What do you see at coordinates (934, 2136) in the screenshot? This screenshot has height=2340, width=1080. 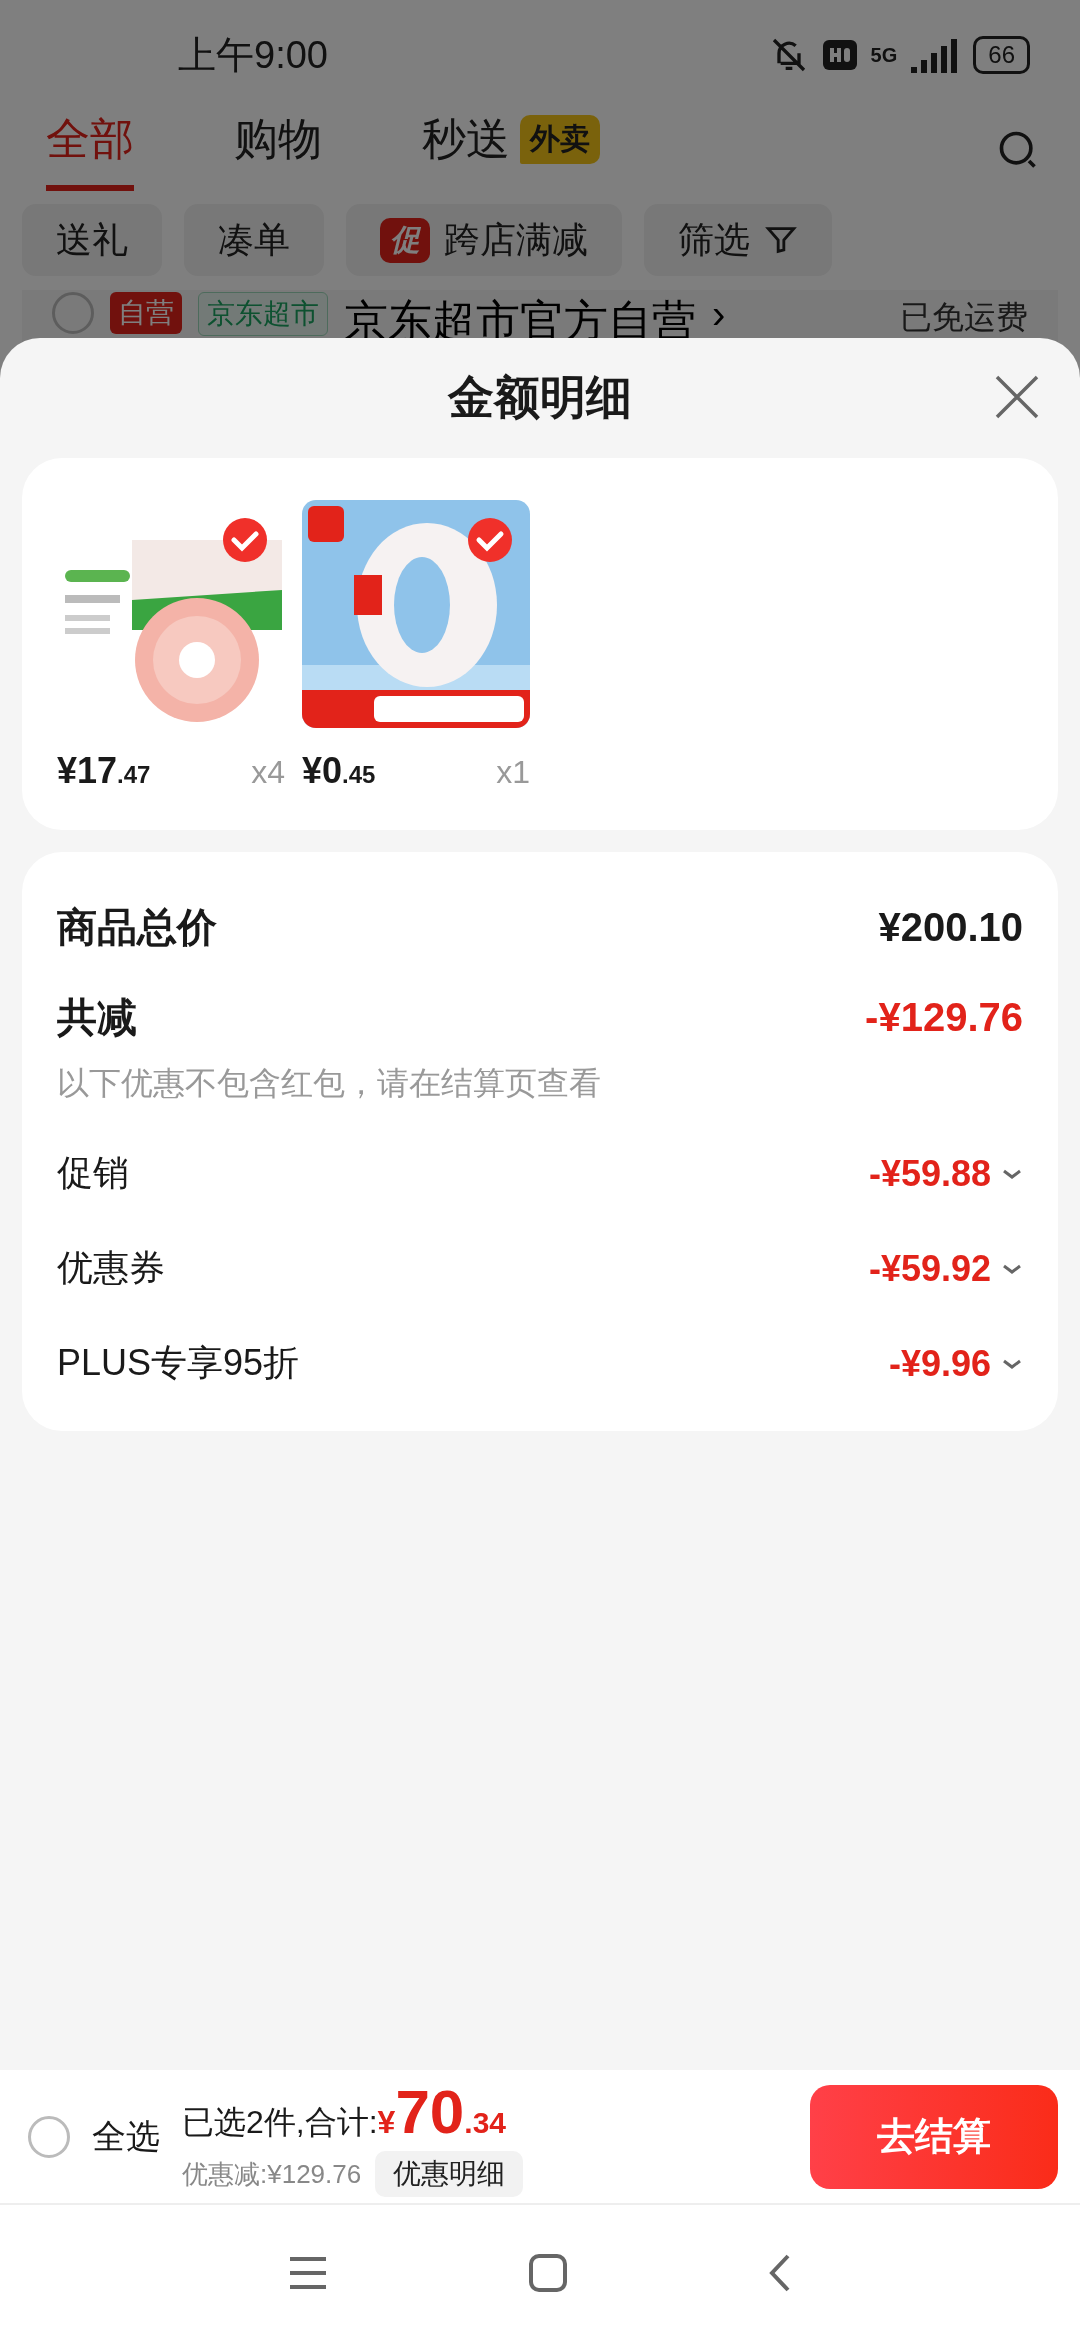 I see `checkout-button: 去结算` at bounding box center [934, 2136].